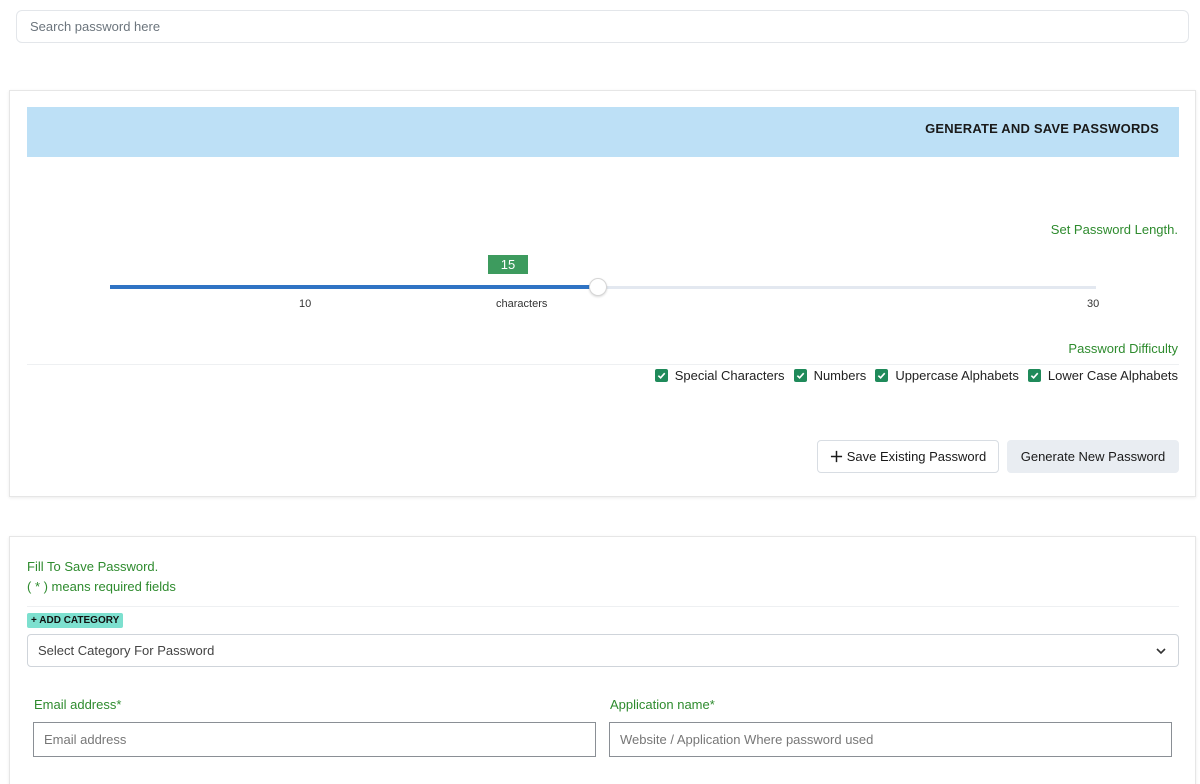 This screenshot has width=1200, height=784. I want to click on slider-min-label: 10, so click(305, 304).